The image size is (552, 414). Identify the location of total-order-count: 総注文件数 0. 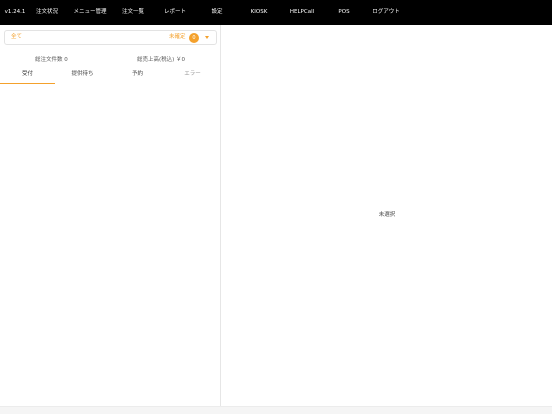
(51, 60).